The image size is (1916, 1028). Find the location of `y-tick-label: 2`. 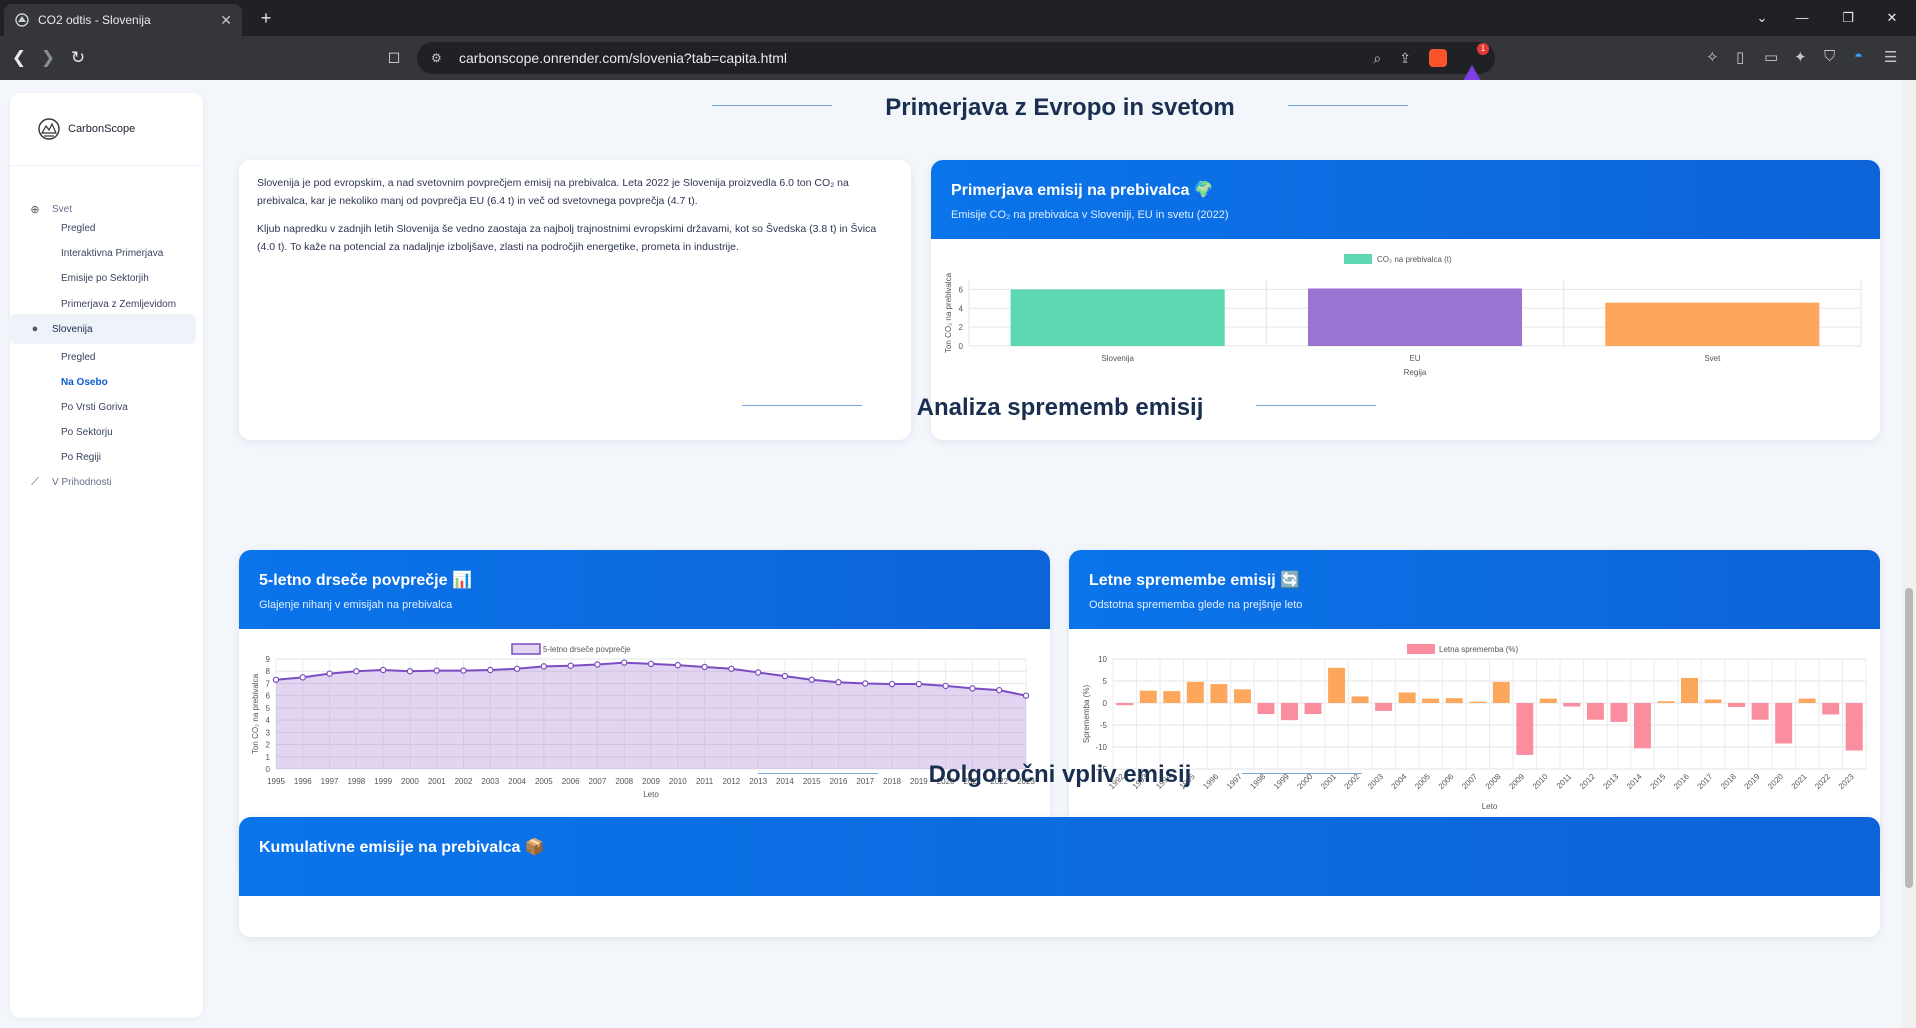

y-tick-label: 2 is located at coordinates (268, 745).